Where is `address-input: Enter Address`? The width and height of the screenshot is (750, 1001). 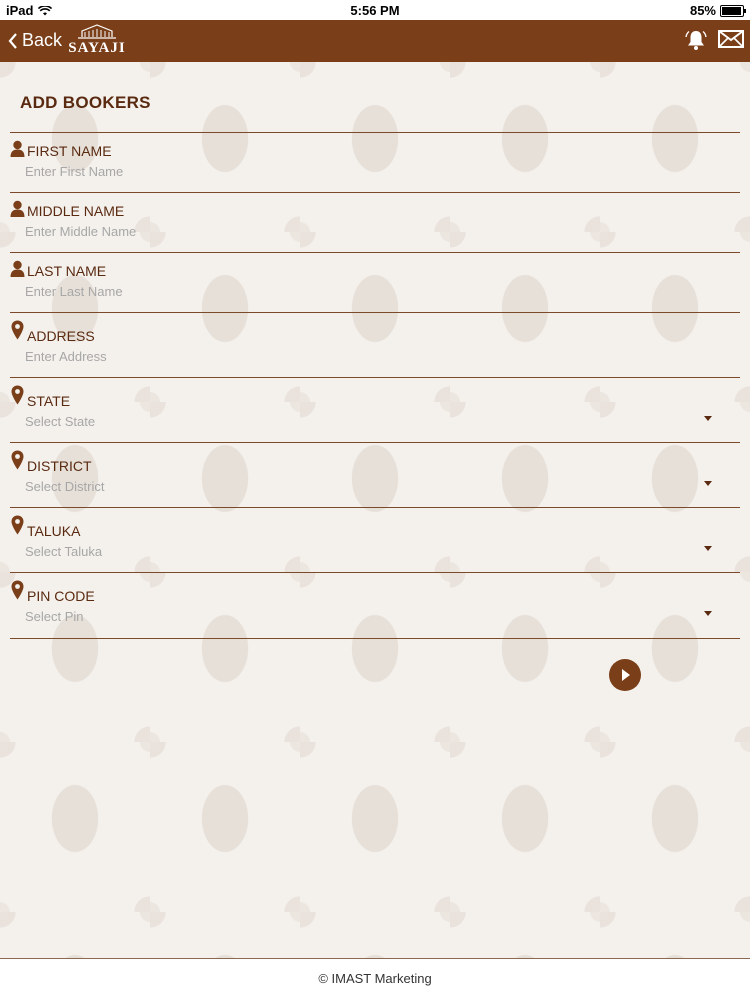
address-input: Enter Address is located at coordinates (66, 356).